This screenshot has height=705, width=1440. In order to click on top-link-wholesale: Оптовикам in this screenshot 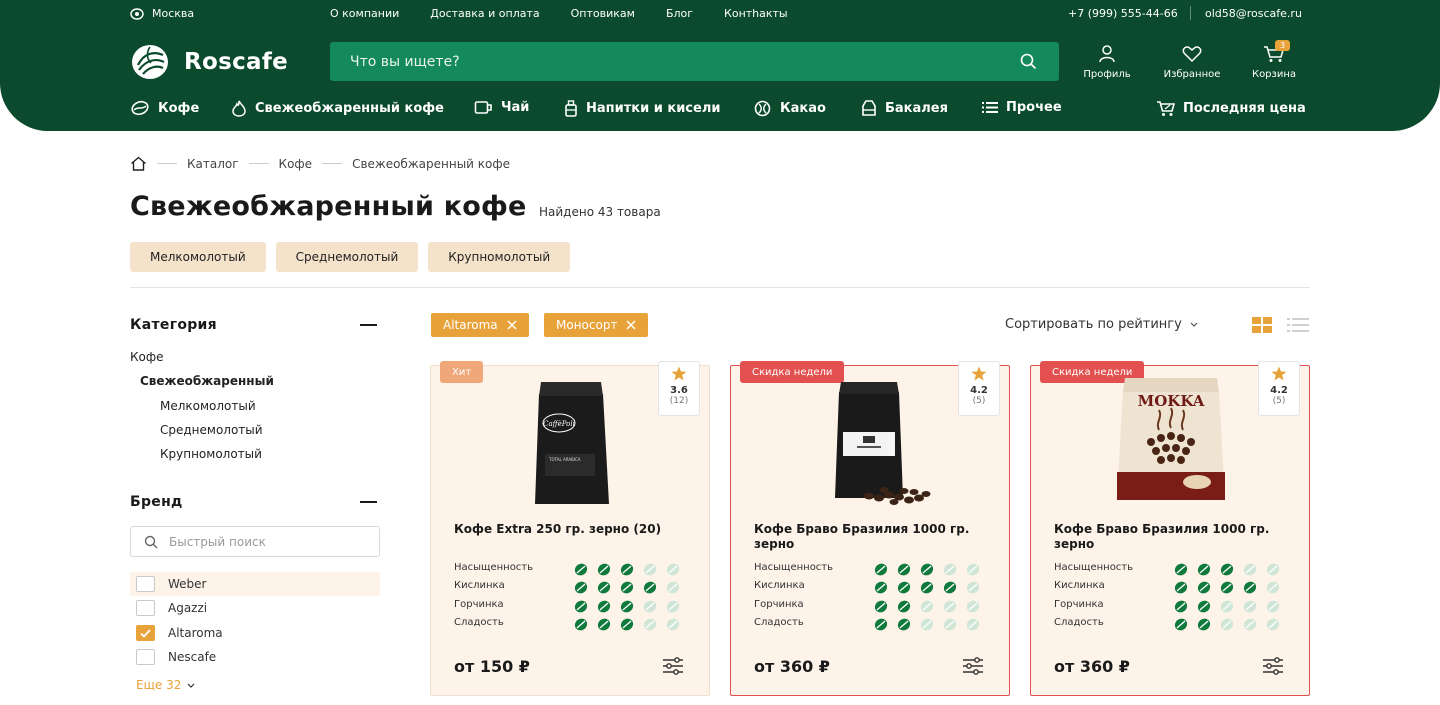, I will do `click(603, 13)`.